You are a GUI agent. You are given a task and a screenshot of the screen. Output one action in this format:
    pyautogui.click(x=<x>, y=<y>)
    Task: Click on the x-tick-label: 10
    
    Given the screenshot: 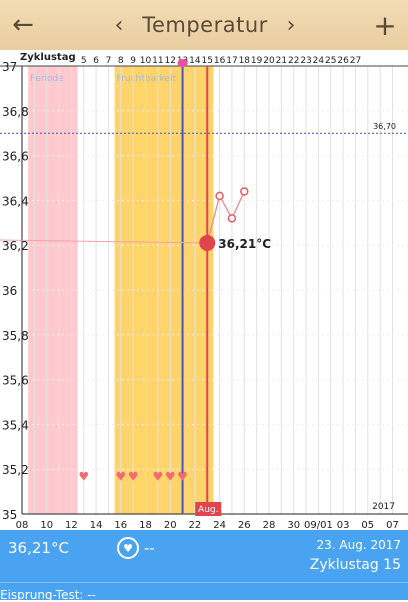 What is the action you would take?
    pyautogui.click(x=46, y=525)
    